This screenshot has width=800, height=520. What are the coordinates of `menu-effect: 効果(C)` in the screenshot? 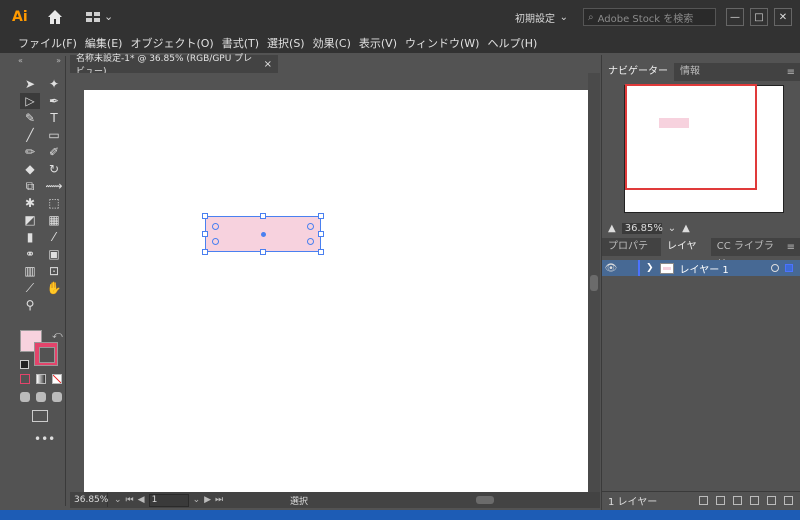 It's located at (332, 43).